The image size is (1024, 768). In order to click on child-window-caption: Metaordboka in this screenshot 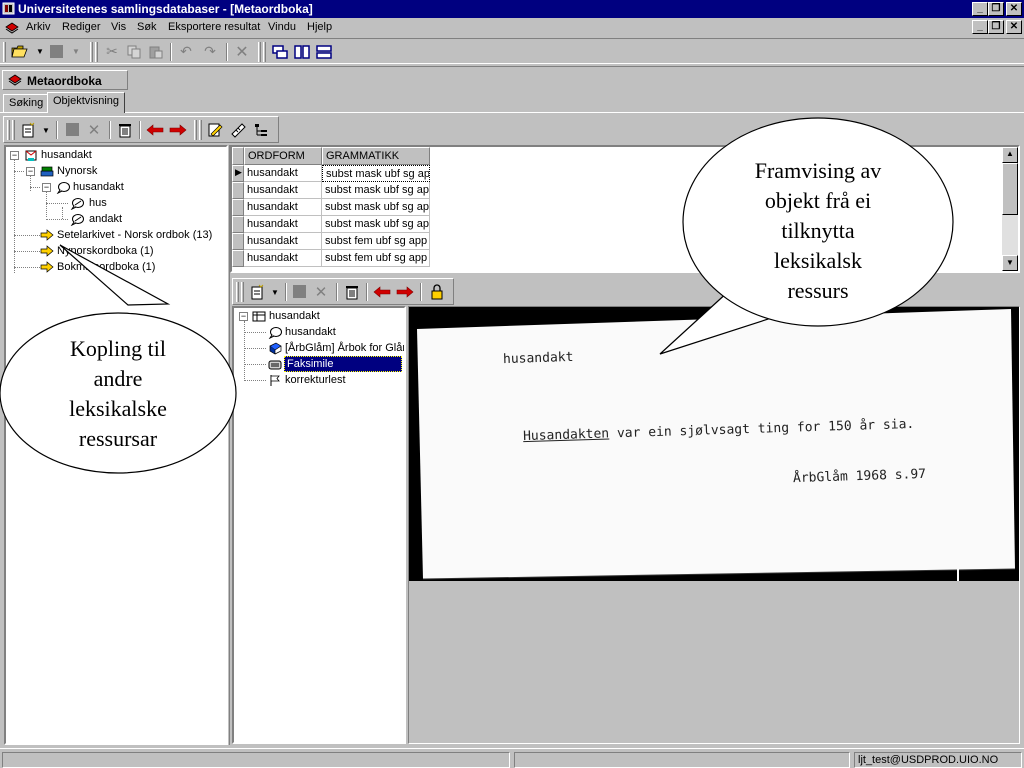, I will do `click(65, 80)`.